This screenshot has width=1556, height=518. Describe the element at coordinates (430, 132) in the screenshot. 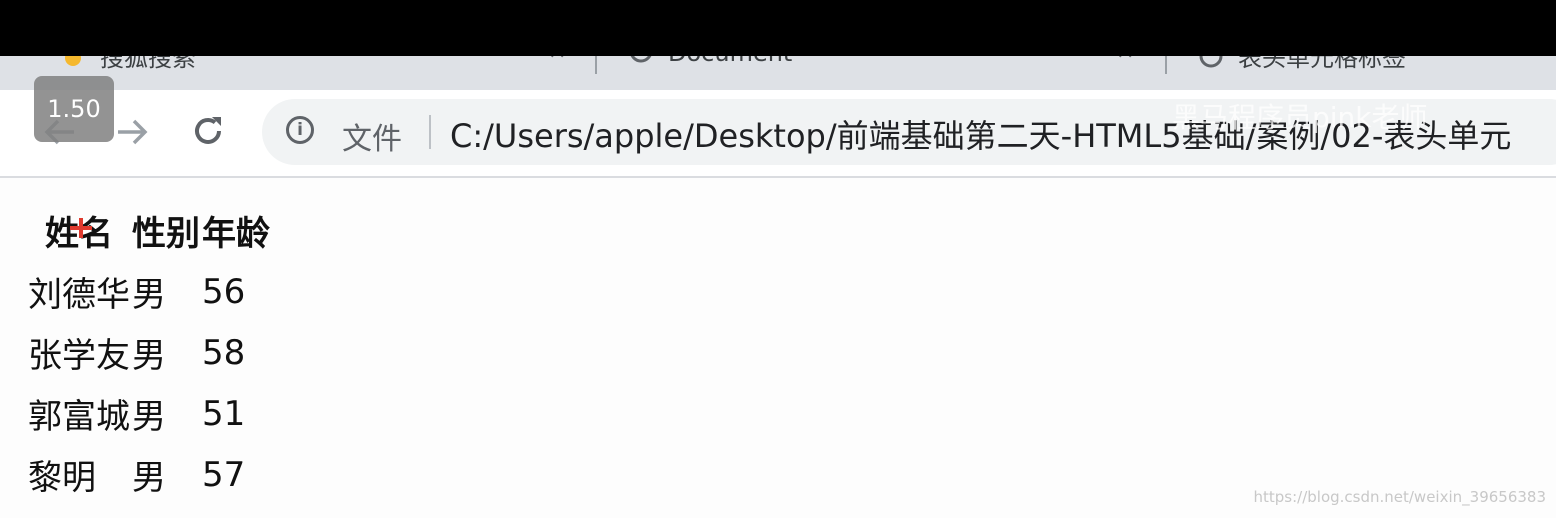

I see `address-separator` at that location.